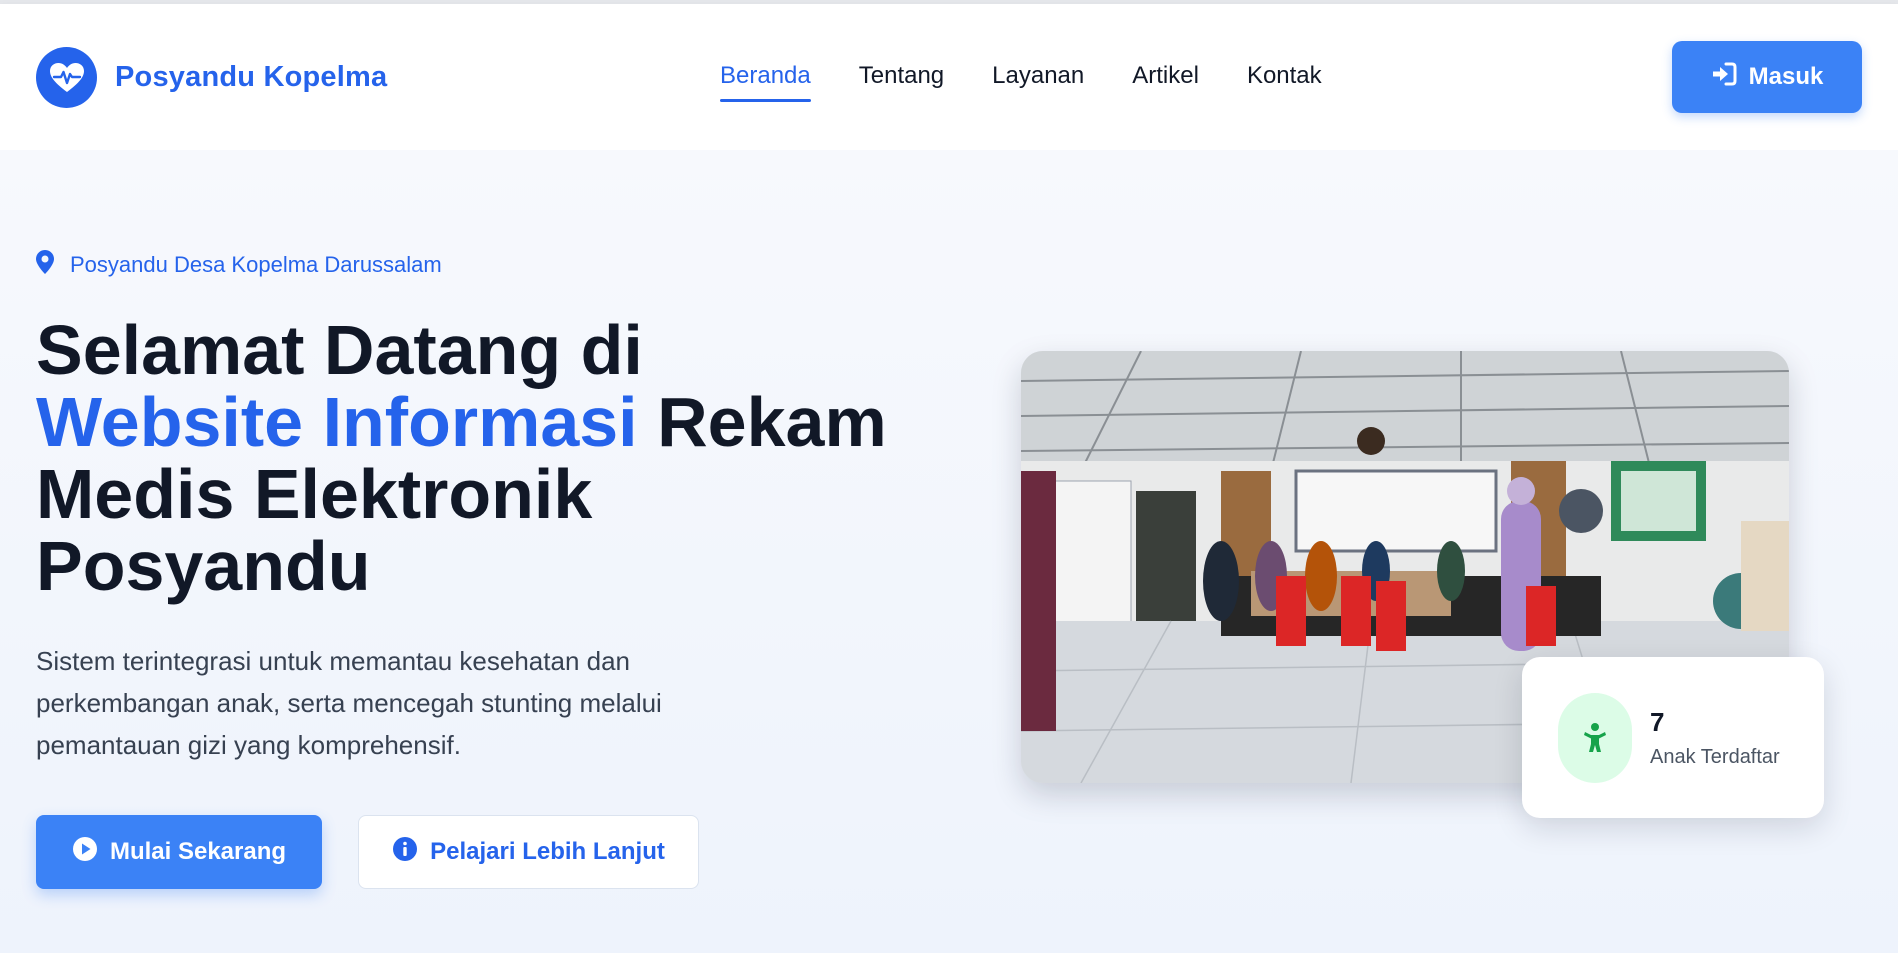 The height and width of the screenshot is (953, 1898). What do you see at coordinates (66, 77) in the screenshot?
I see `heart-pulse-icon` at bounding box center [66, 77].